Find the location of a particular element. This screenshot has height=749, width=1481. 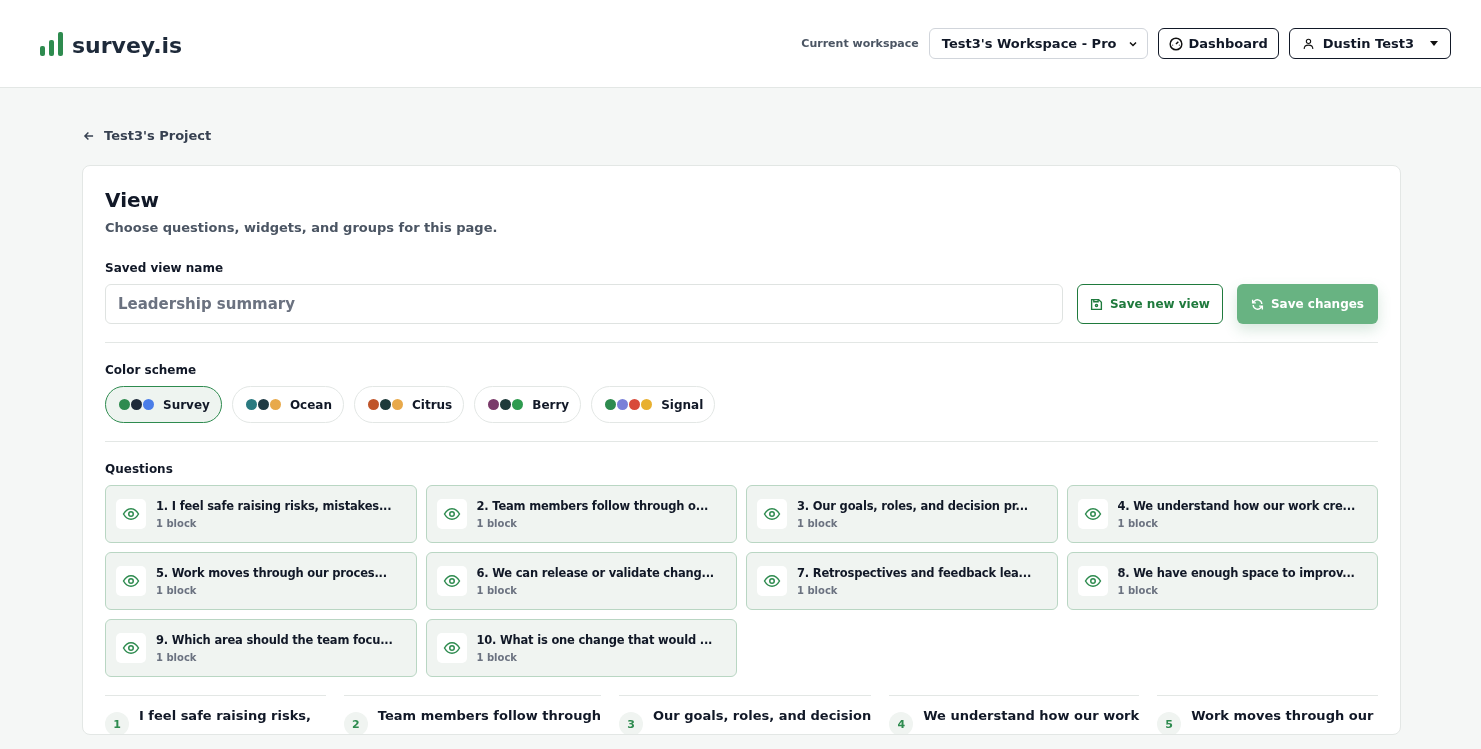

view-subtitle: Choose questions, widgets, and groups for this page. is located at coordinates (302, 227).